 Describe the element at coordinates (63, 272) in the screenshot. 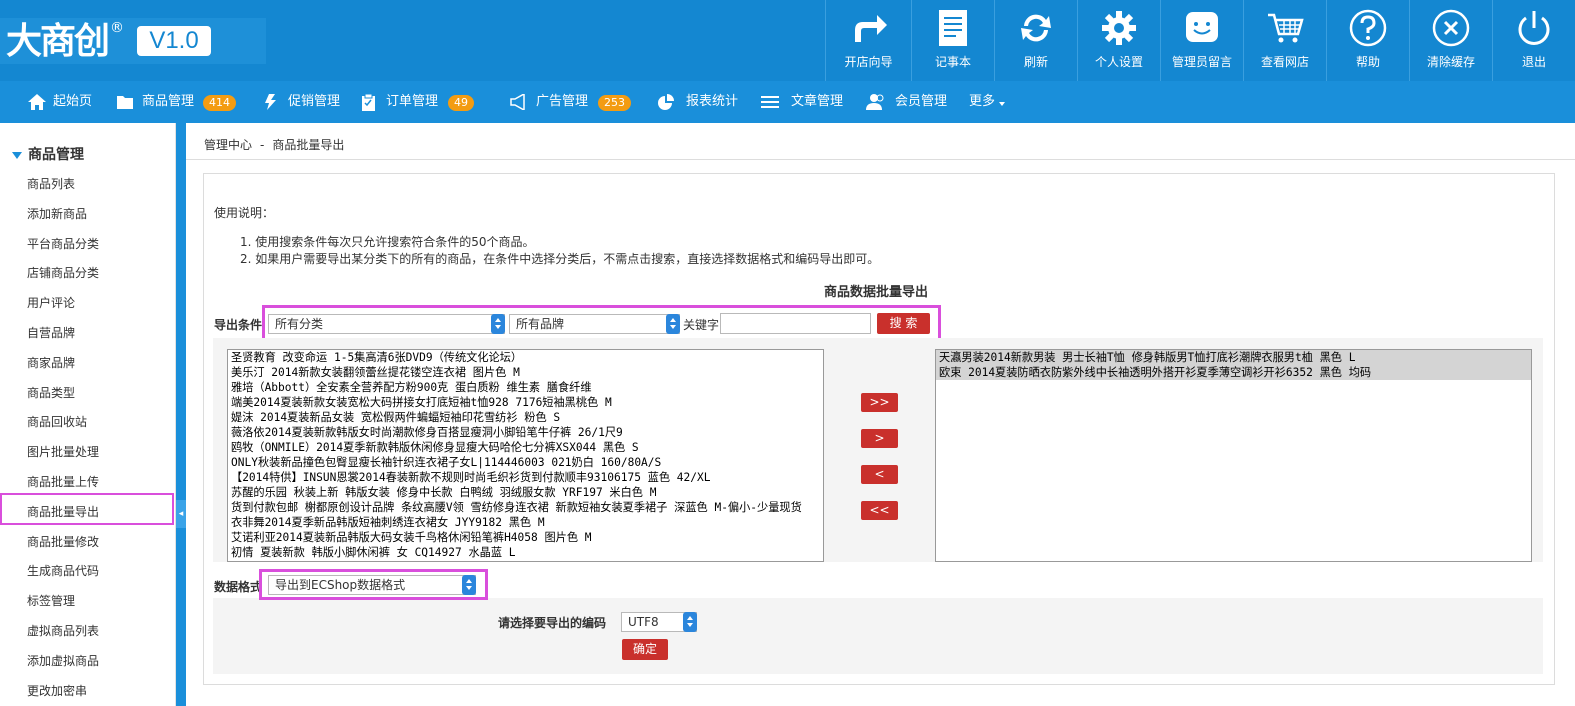

I see `sidebar-item: 店铺商品分类` at that location.